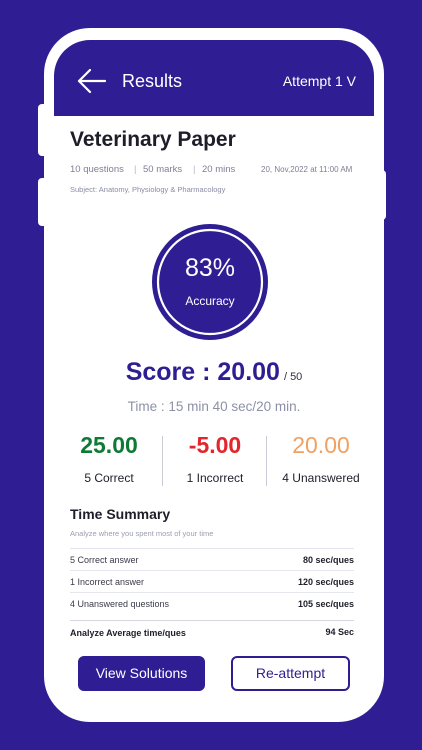 Image resolution: width=422 pixels, height=750 pixels. I want to click on marks-count: 50 marks, so click(163, 169).